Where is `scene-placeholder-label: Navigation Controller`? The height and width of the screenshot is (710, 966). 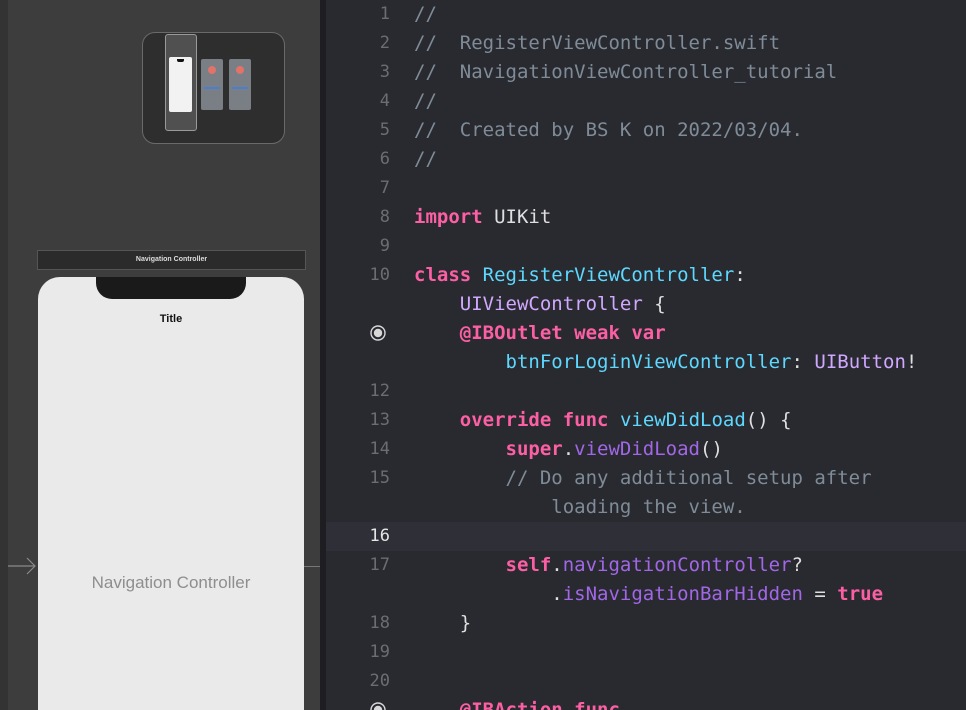
scene-placeholder-label: Navigation Controller is located at coordinates (171, 582).